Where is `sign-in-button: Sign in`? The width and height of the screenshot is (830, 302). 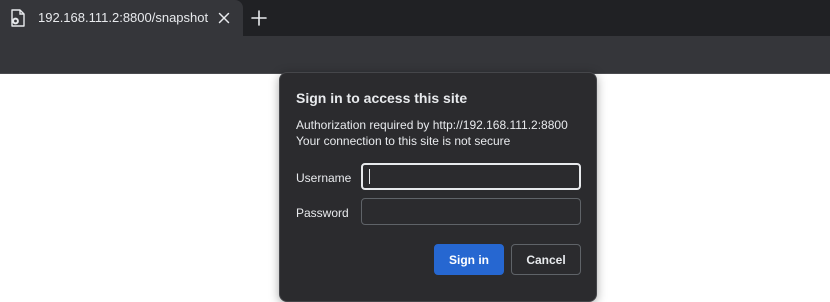
sign-in-button: Sign in is located at coordinates (469, 259).